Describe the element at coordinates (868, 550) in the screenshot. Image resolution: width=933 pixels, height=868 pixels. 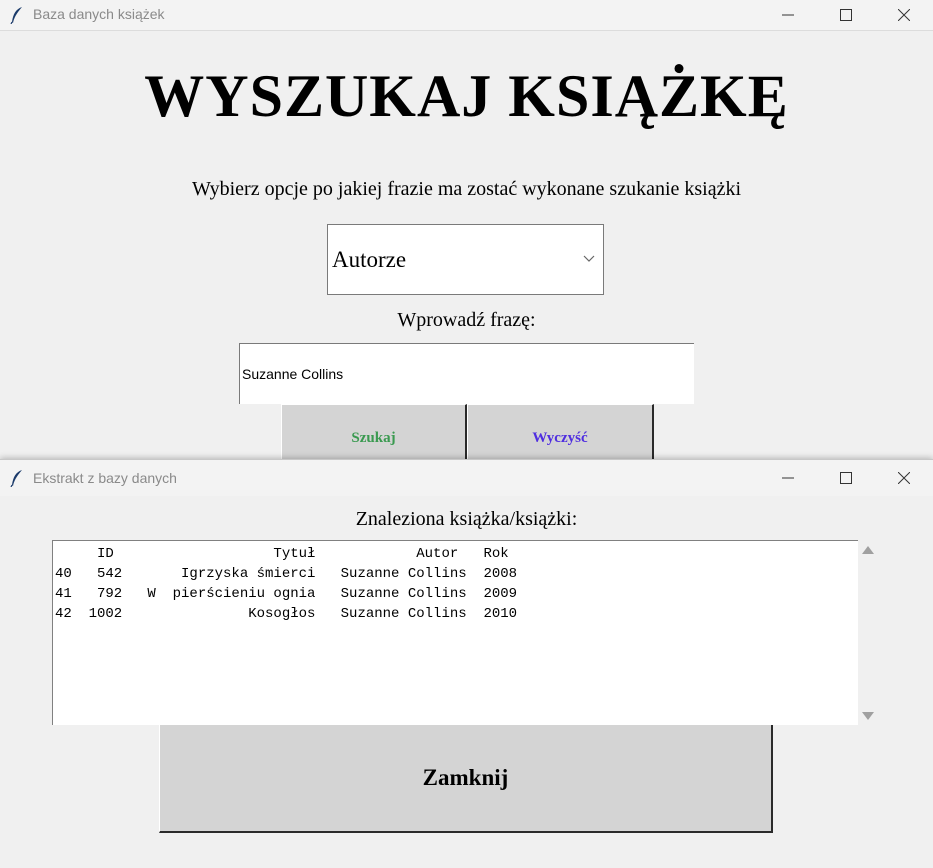
I see `scroll-up-arrow-icon` at that location.